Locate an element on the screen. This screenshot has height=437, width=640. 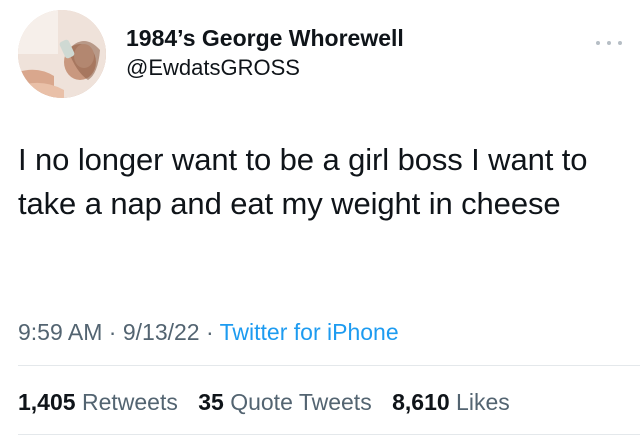
quote-tweets-count: 35 is located at coordinates (211, 402).